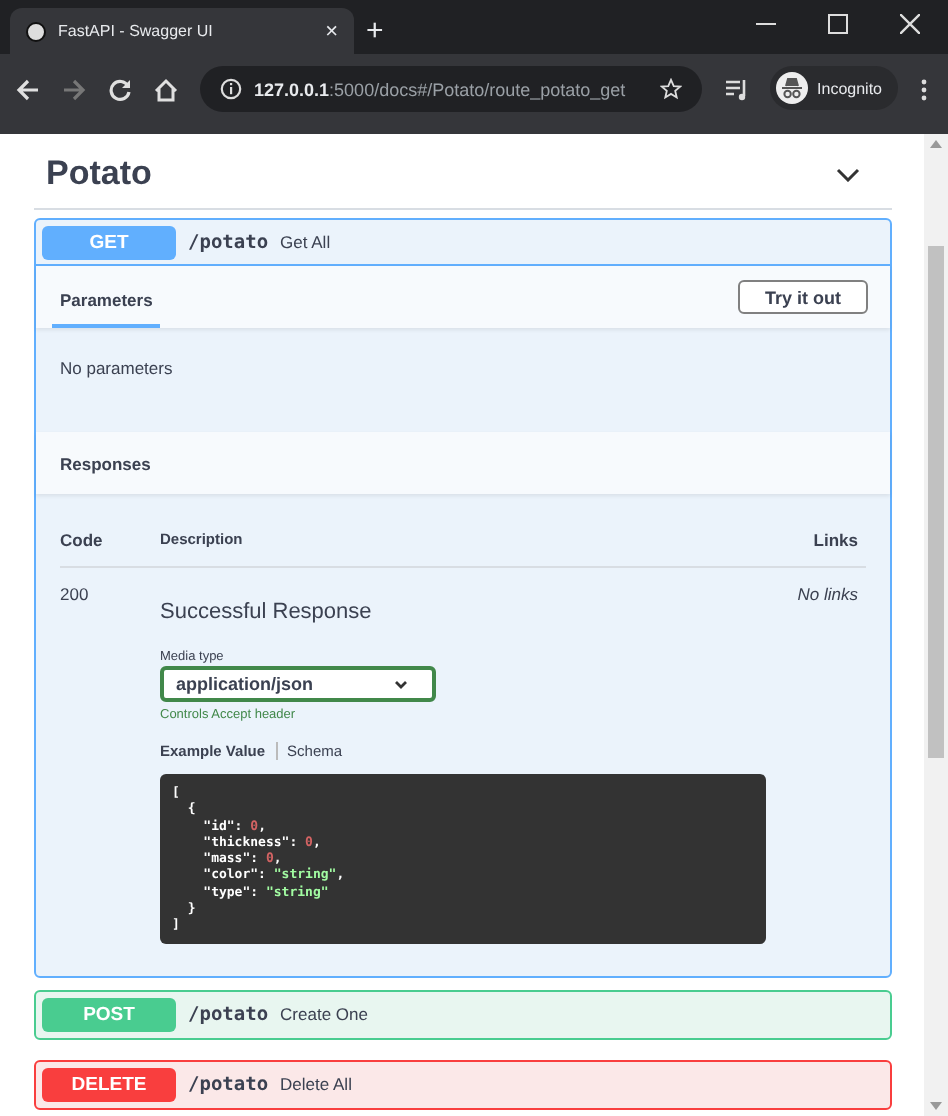 The width and height of the screenshot is (948, 1116). What do you see at coordinates (231, 89) in the screenshot?
I see `info-icon` at bounding box center [231, 89].